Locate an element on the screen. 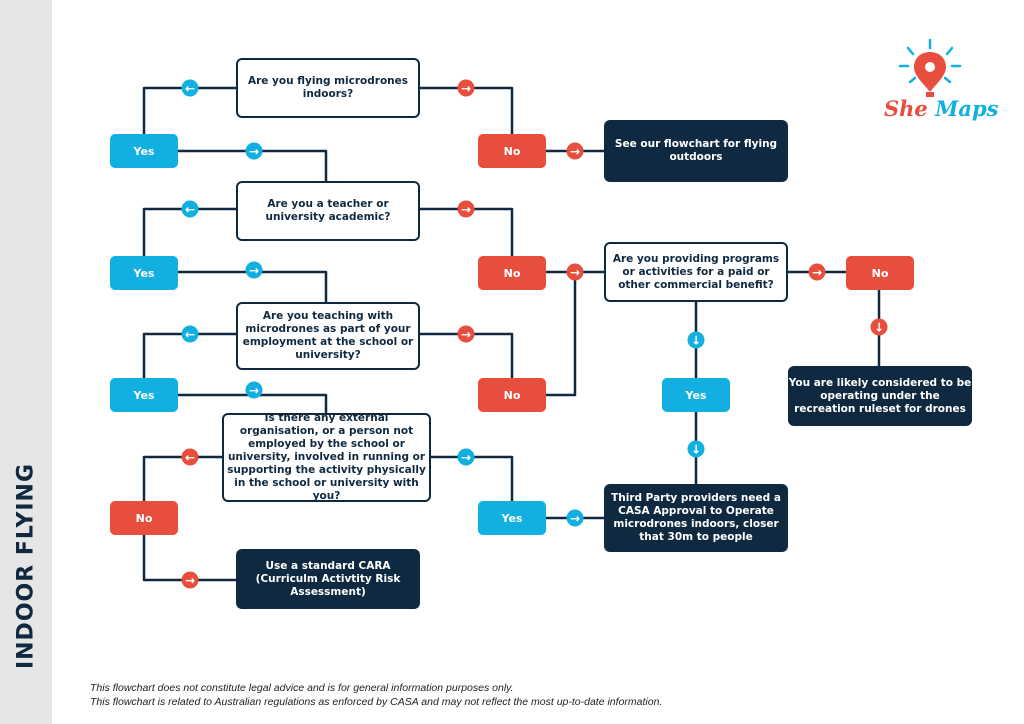 The width and height of the screenshot is (1024, 724). result-outdoors-flowchart: See our flowchart for flying outdoors is located at coordinates (696, 151).